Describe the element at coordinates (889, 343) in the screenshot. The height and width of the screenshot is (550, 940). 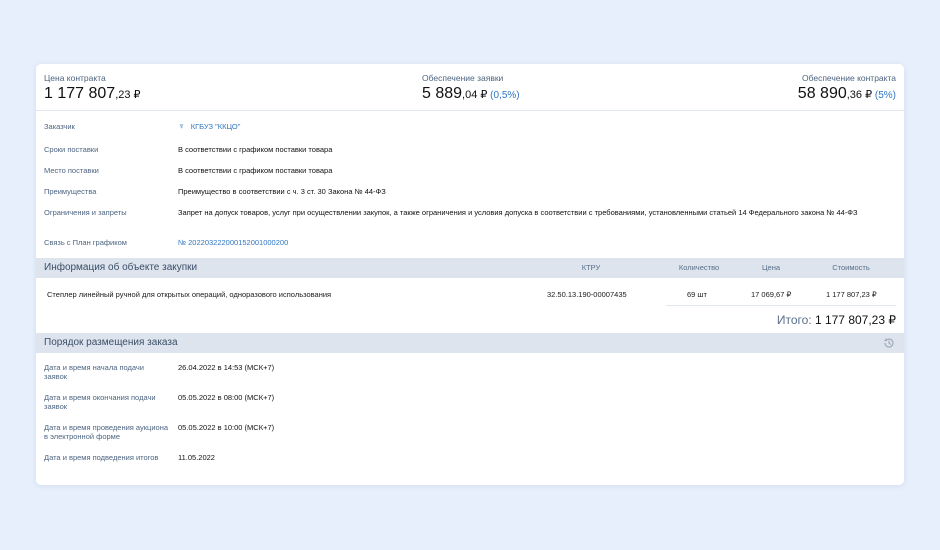
I see `history-icon` at that location.